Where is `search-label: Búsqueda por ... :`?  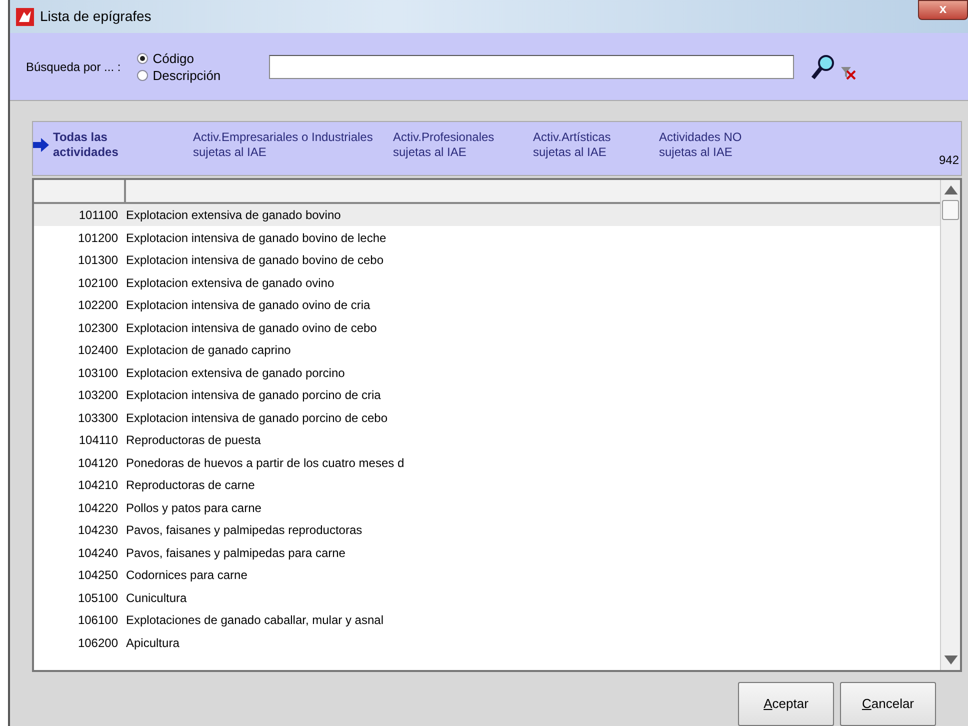
search-label: Búsqueda por ... : is located at coordinates (73, 67).